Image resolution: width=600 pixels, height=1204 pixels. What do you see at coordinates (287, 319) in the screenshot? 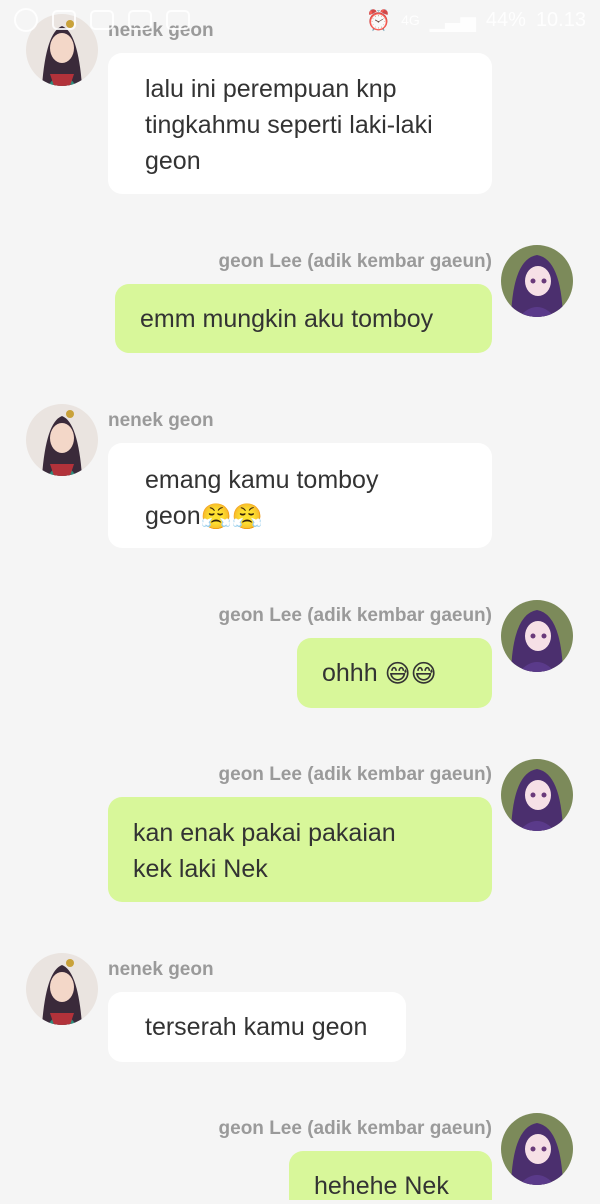
I see `message-text: emm mungkin aku tomboy` at bounding box center [287, 319].